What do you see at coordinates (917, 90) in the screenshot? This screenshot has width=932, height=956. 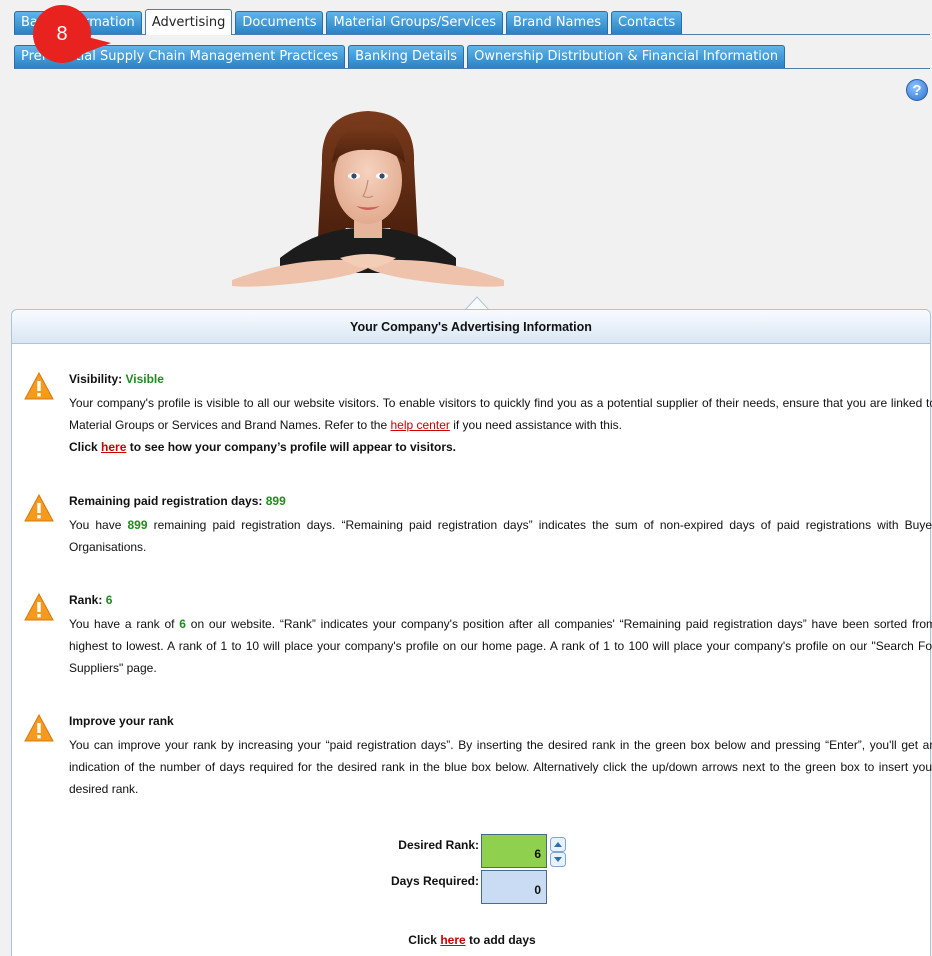 I see `help-icon: ?` at bounding box center [917, 90].